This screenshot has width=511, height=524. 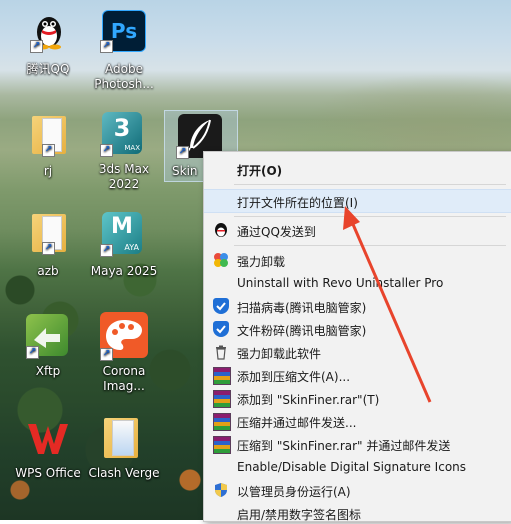 I want to click on menu-item-add-to-skinfiner-rar: 添加到 "SkinFiner.rar"(T), so click(x=357, y=398).